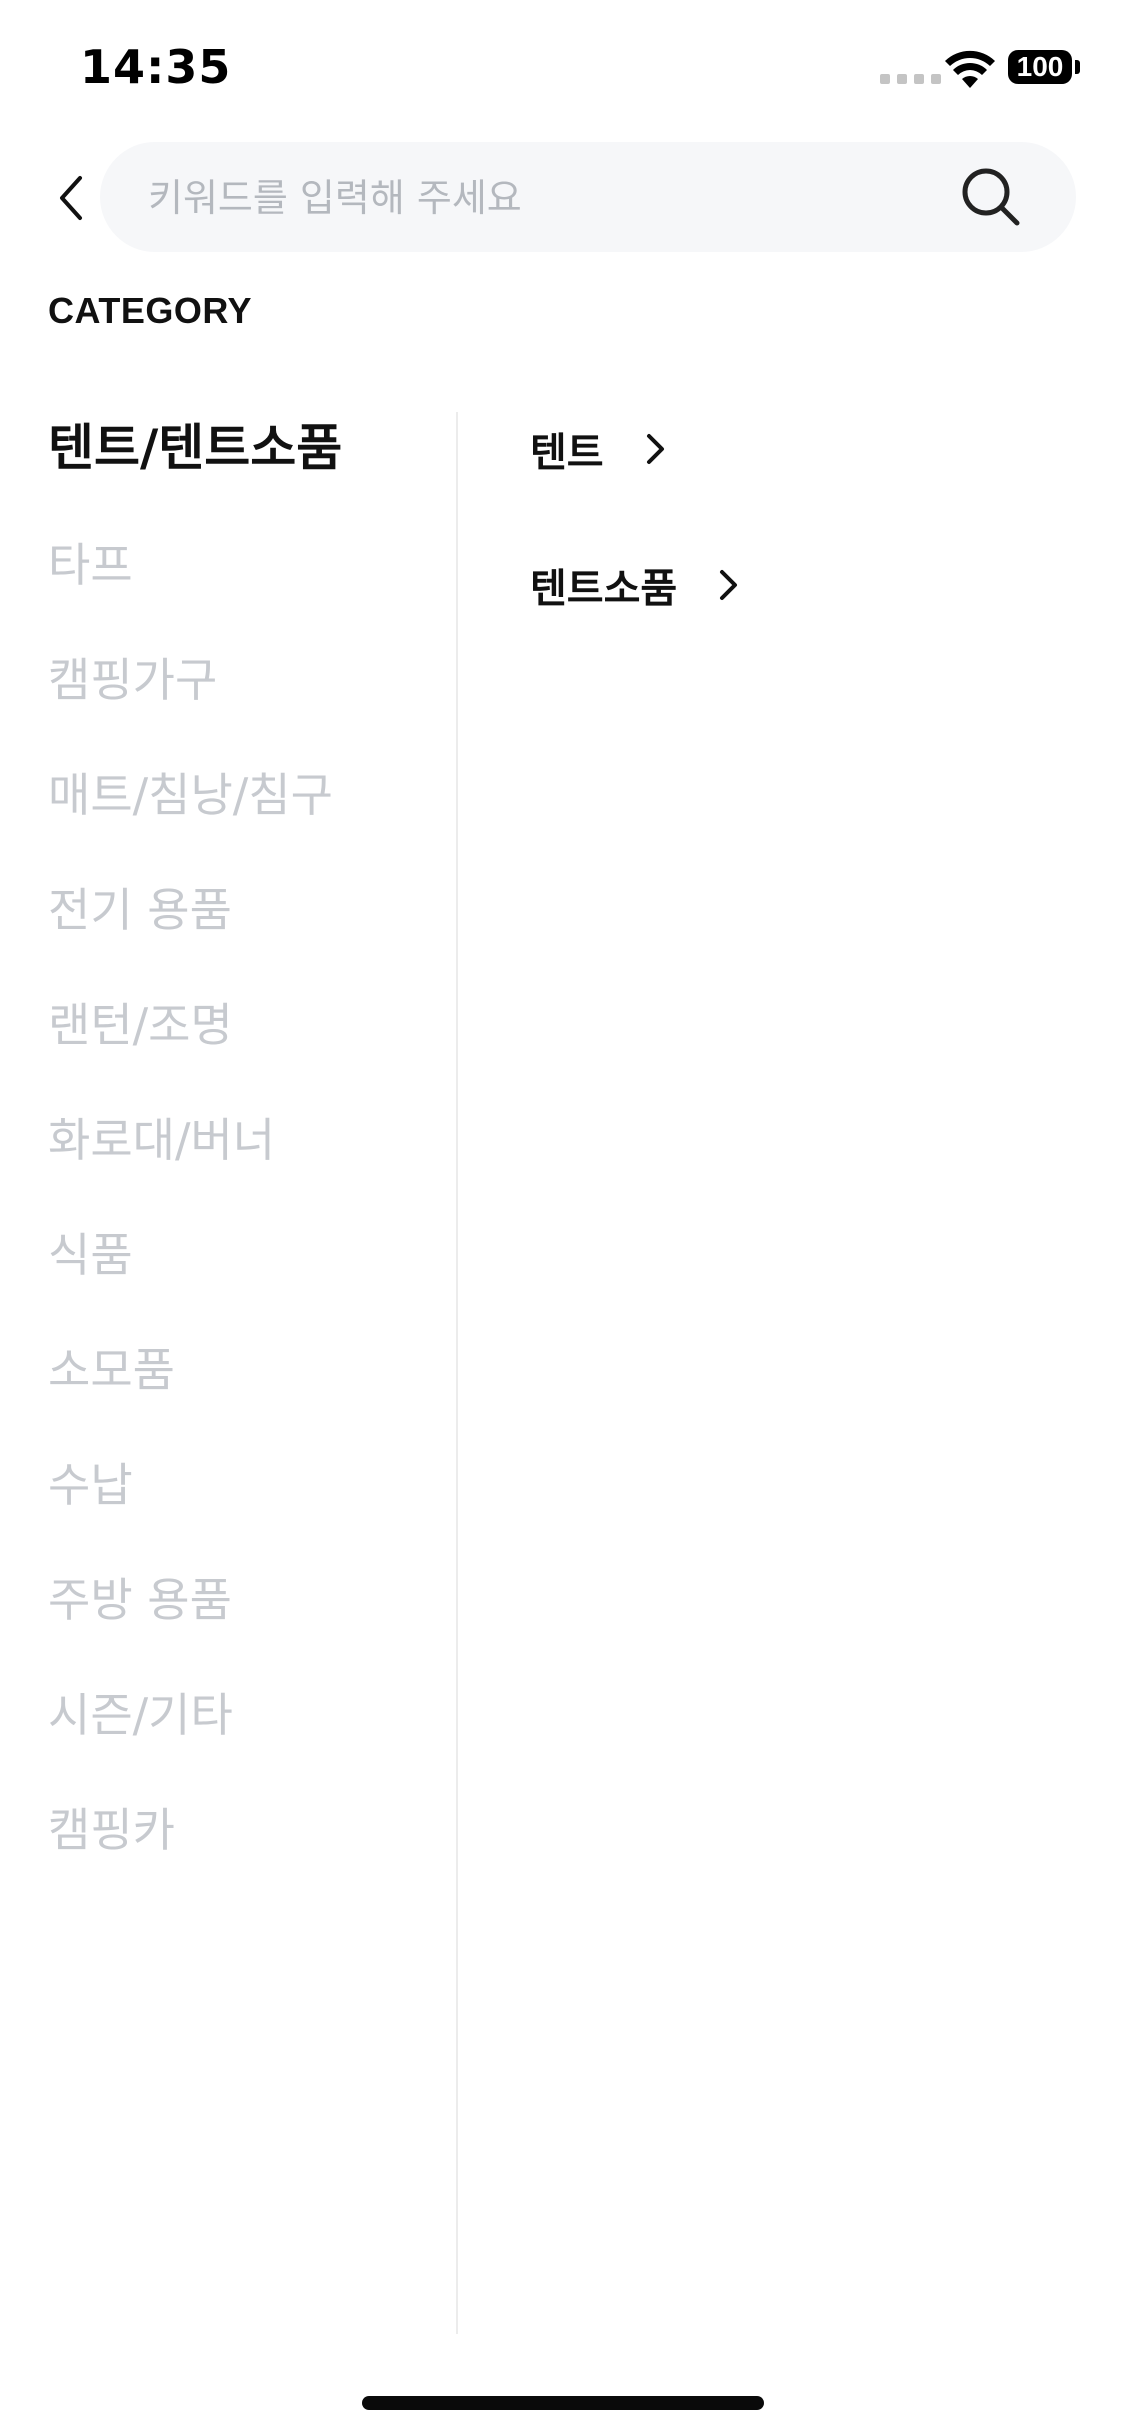 The width and height of the screenshot is (1125, 2436). I want to click on category-item-kitchen: 주방 용품, so click(140, 1600).